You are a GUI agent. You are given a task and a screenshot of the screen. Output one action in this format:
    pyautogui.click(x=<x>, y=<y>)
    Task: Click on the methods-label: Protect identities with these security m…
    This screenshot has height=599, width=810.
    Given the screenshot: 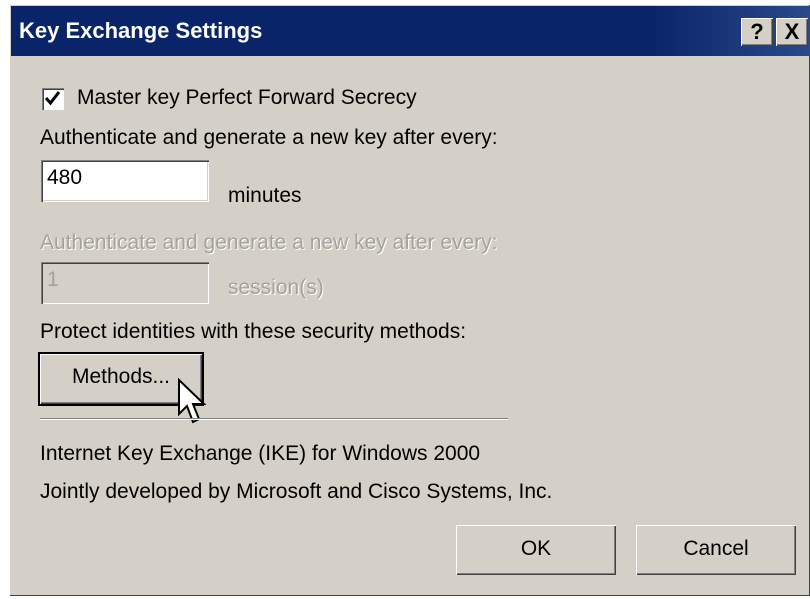 What is the action you would take?
    pyautogui.click(x=253, y=331)
    